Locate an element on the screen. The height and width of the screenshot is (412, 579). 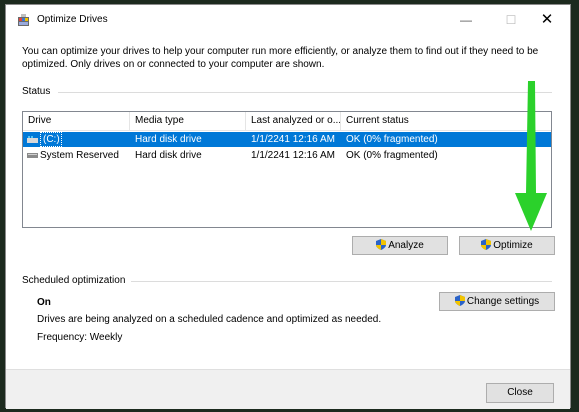
schedule-state: On is located at coordinates (44, 302).